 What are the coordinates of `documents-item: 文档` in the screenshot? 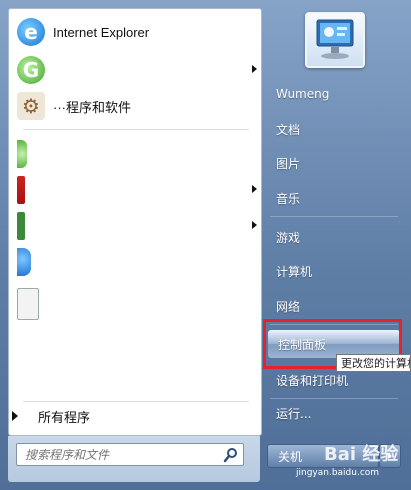 It's located at (335, 129).